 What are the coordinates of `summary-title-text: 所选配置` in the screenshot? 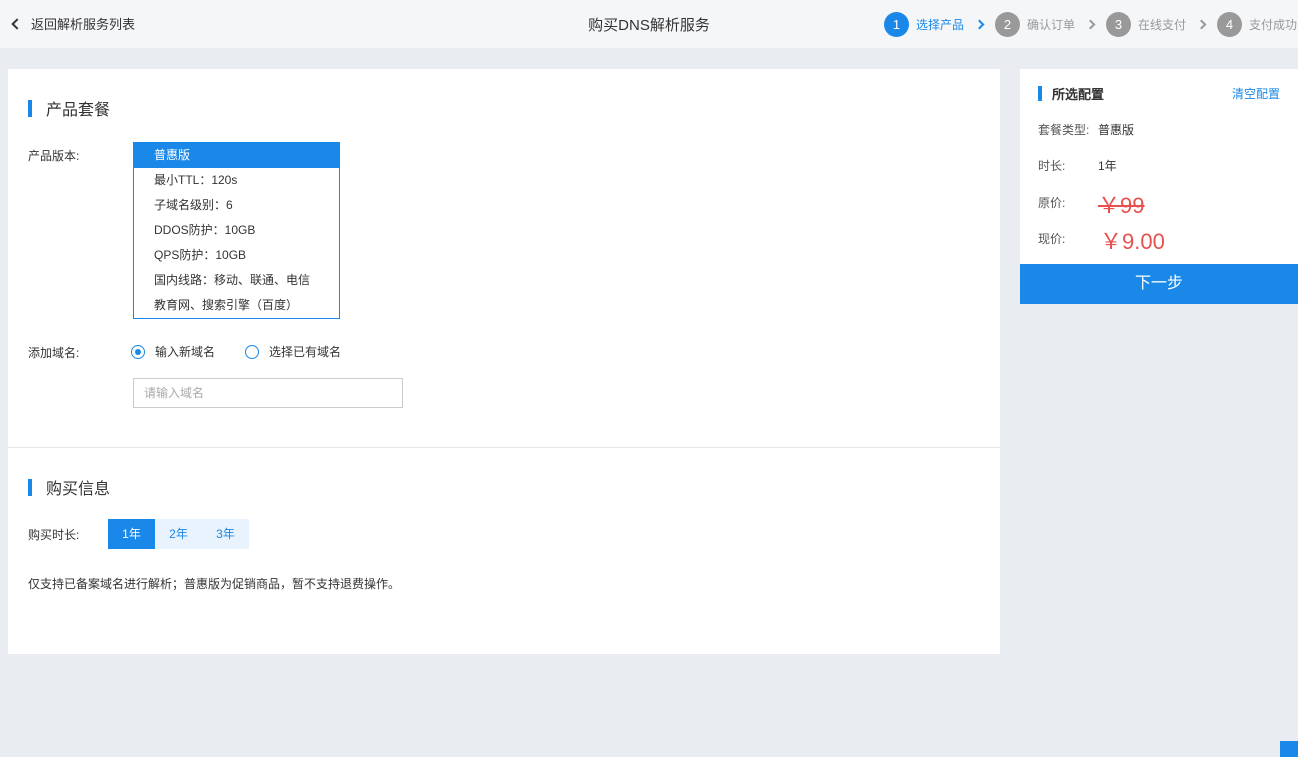 It's located at (1078, 94).